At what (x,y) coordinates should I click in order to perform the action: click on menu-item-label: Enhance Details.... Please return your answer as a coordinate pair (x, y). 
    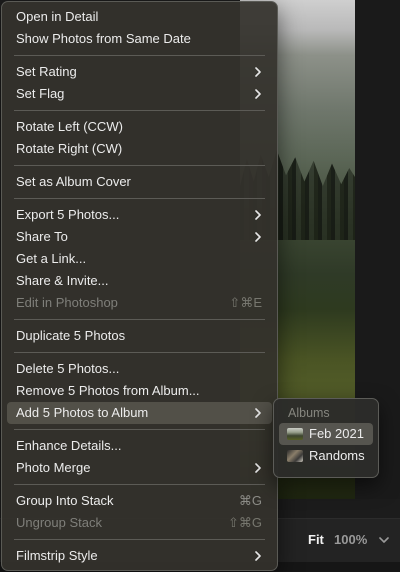
    Looking at the image, I should click on (69, 445).